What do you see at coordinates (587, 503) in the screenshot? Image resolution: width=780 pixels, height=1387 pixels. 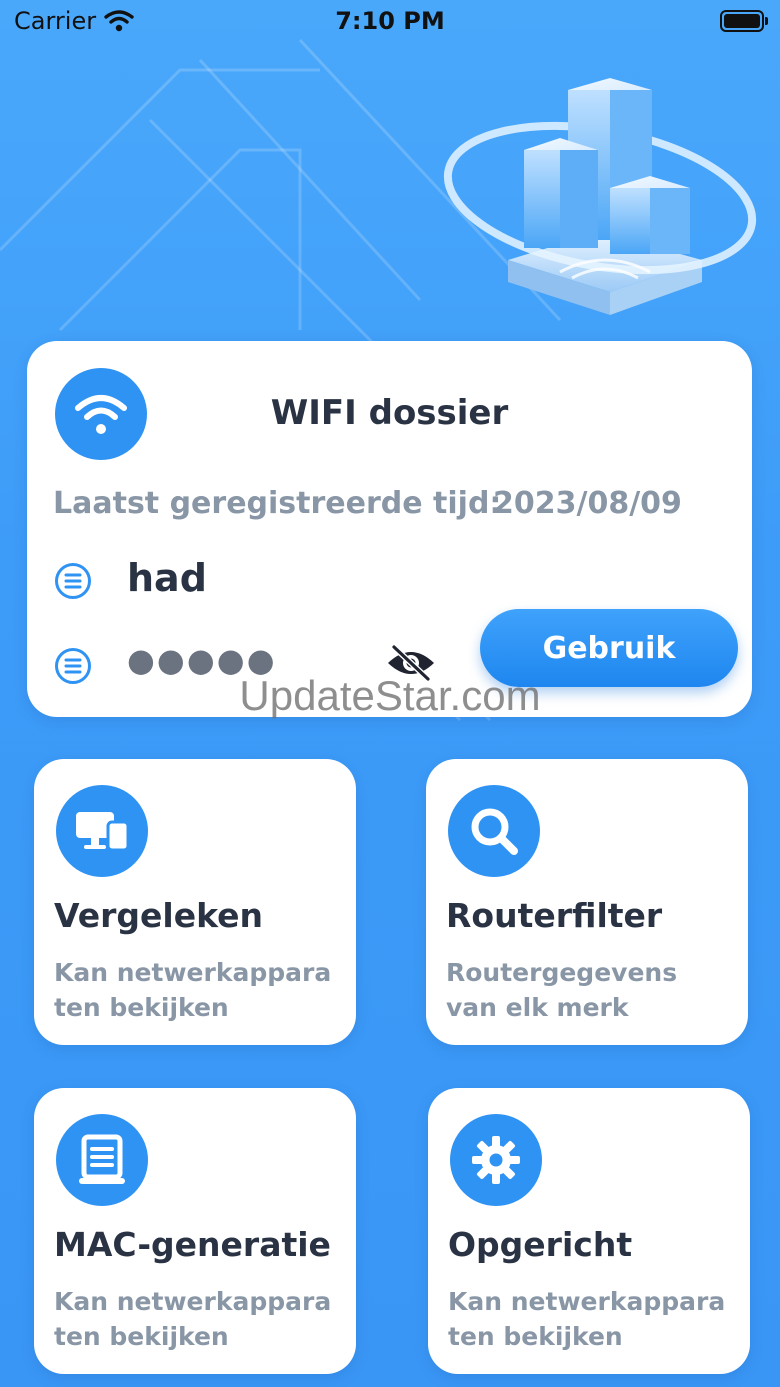 I see `registered-date: 2023/08/09` at bounding box center [587, 503].